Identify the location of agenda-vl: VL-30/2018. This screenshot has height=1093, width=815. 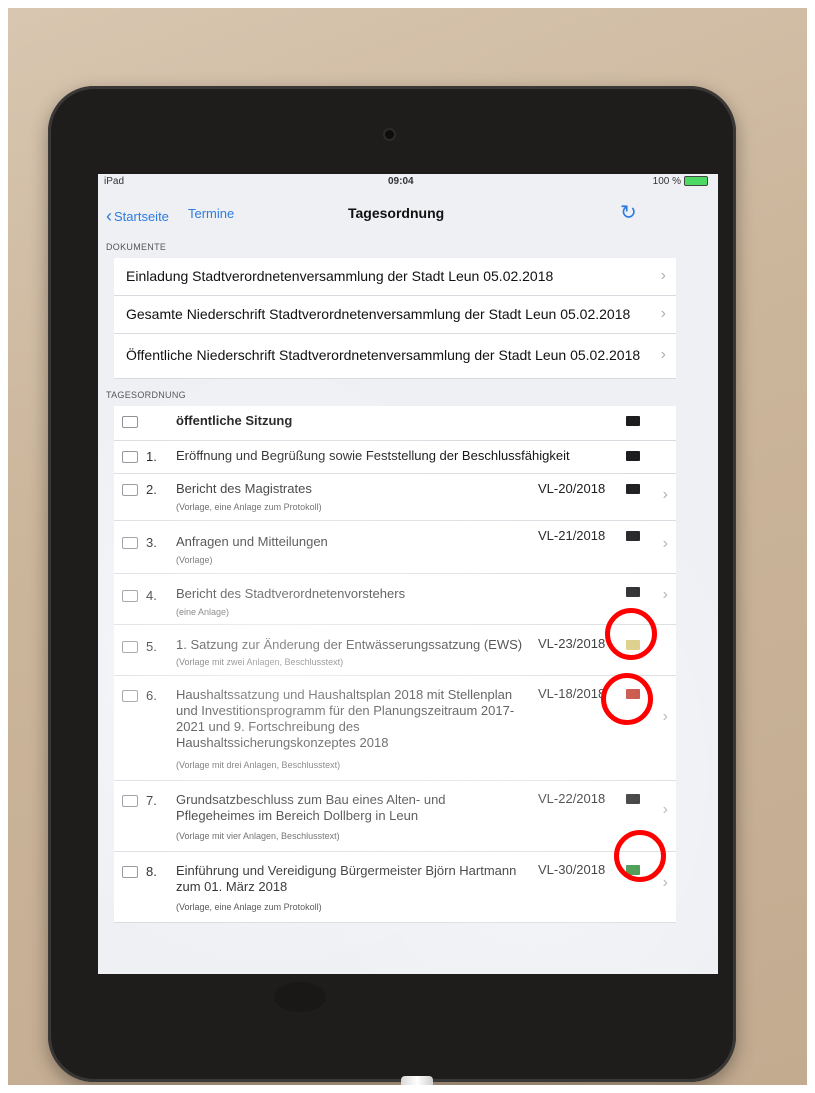
(572, 869).